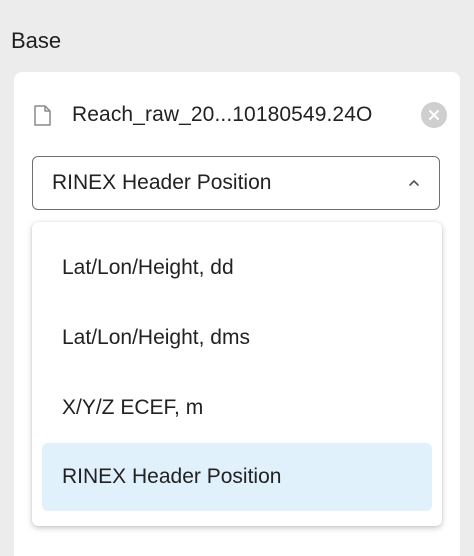 This screenshot has width=474, height=556. I want to click on chevron-up-icon, so click(414, 183).